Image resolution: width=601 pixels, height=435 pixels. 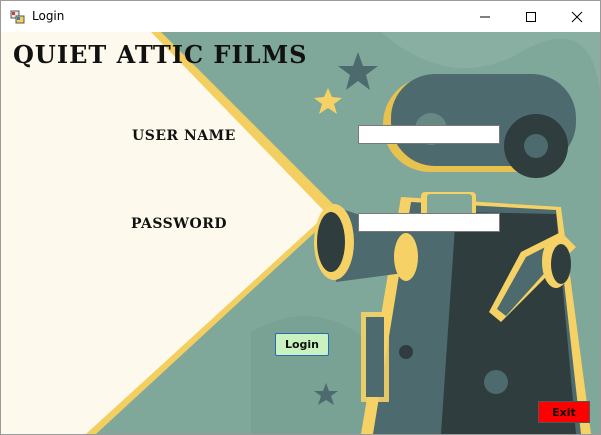 I want to click on close-icon, so click(x=577, y=16).